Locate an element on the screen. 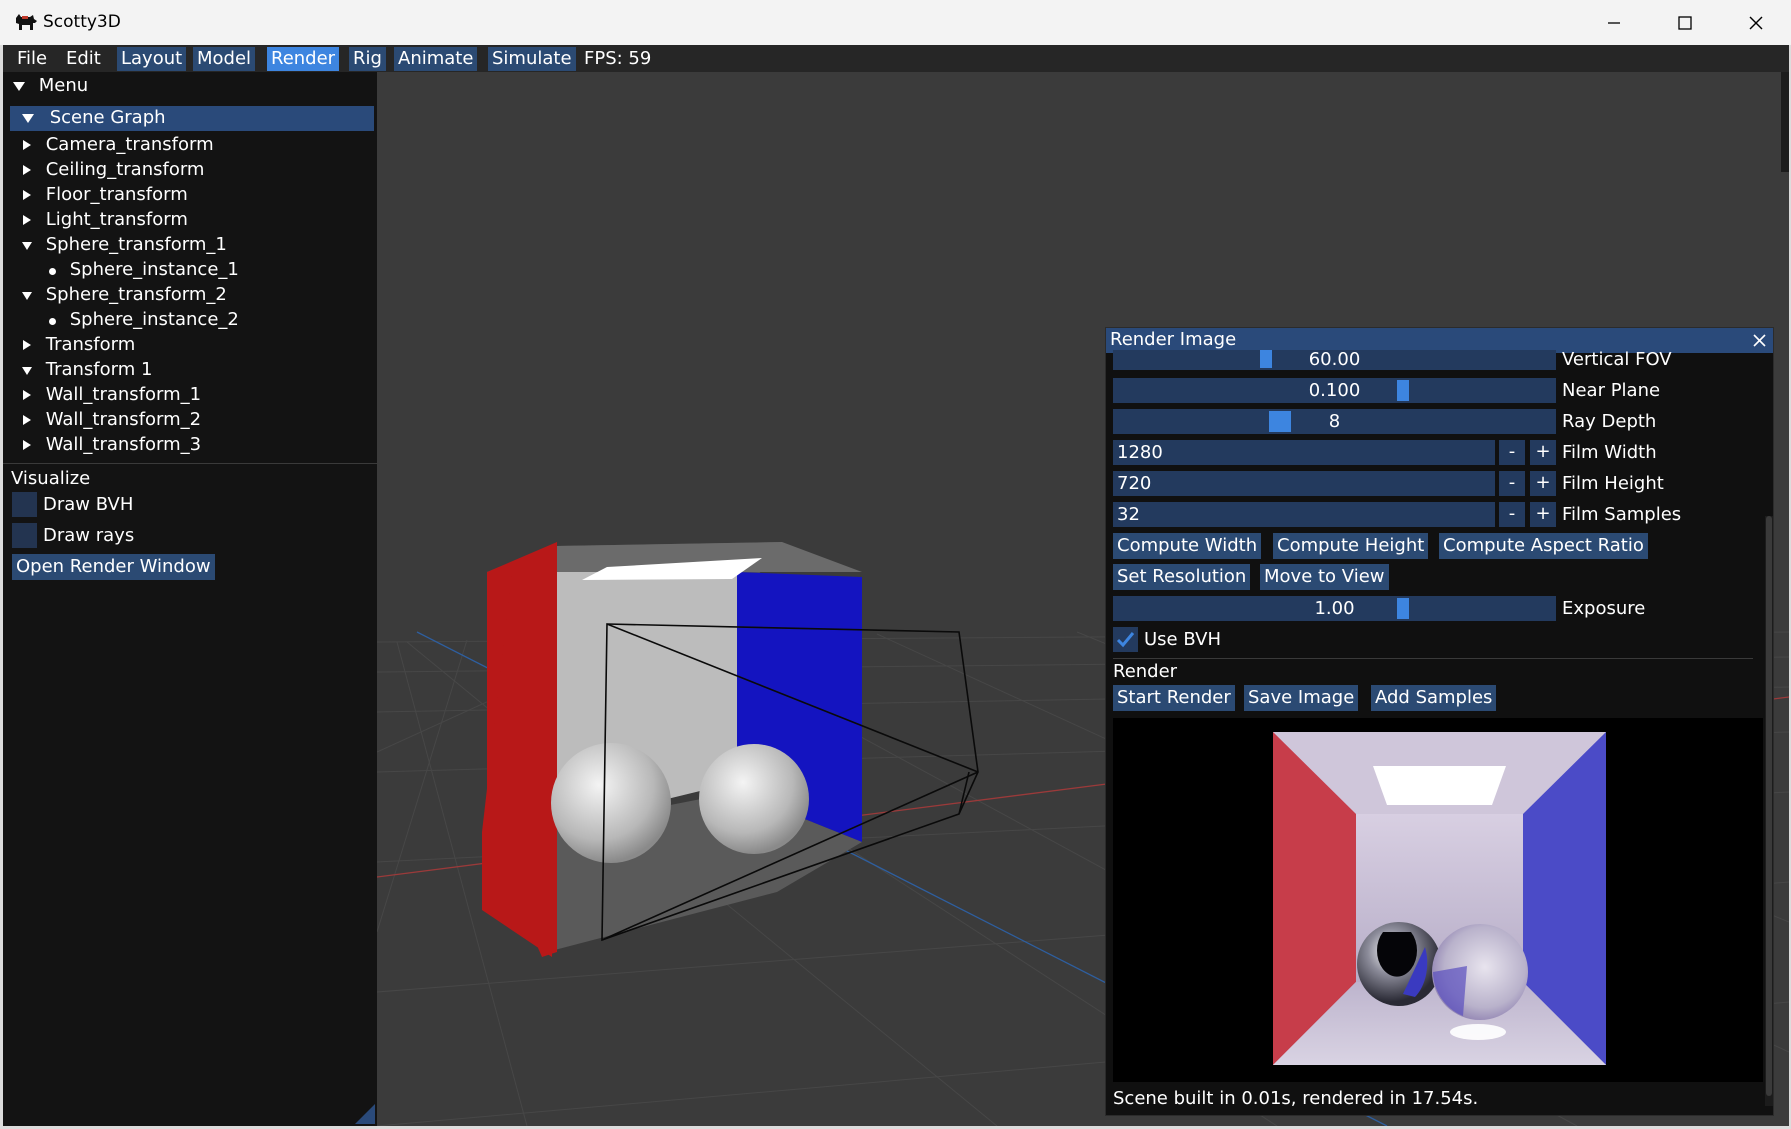 The height and width of the screenshot is (1129, 1791). tree-item-label: Wall_transform_2 is located at coordinates (123, 419).